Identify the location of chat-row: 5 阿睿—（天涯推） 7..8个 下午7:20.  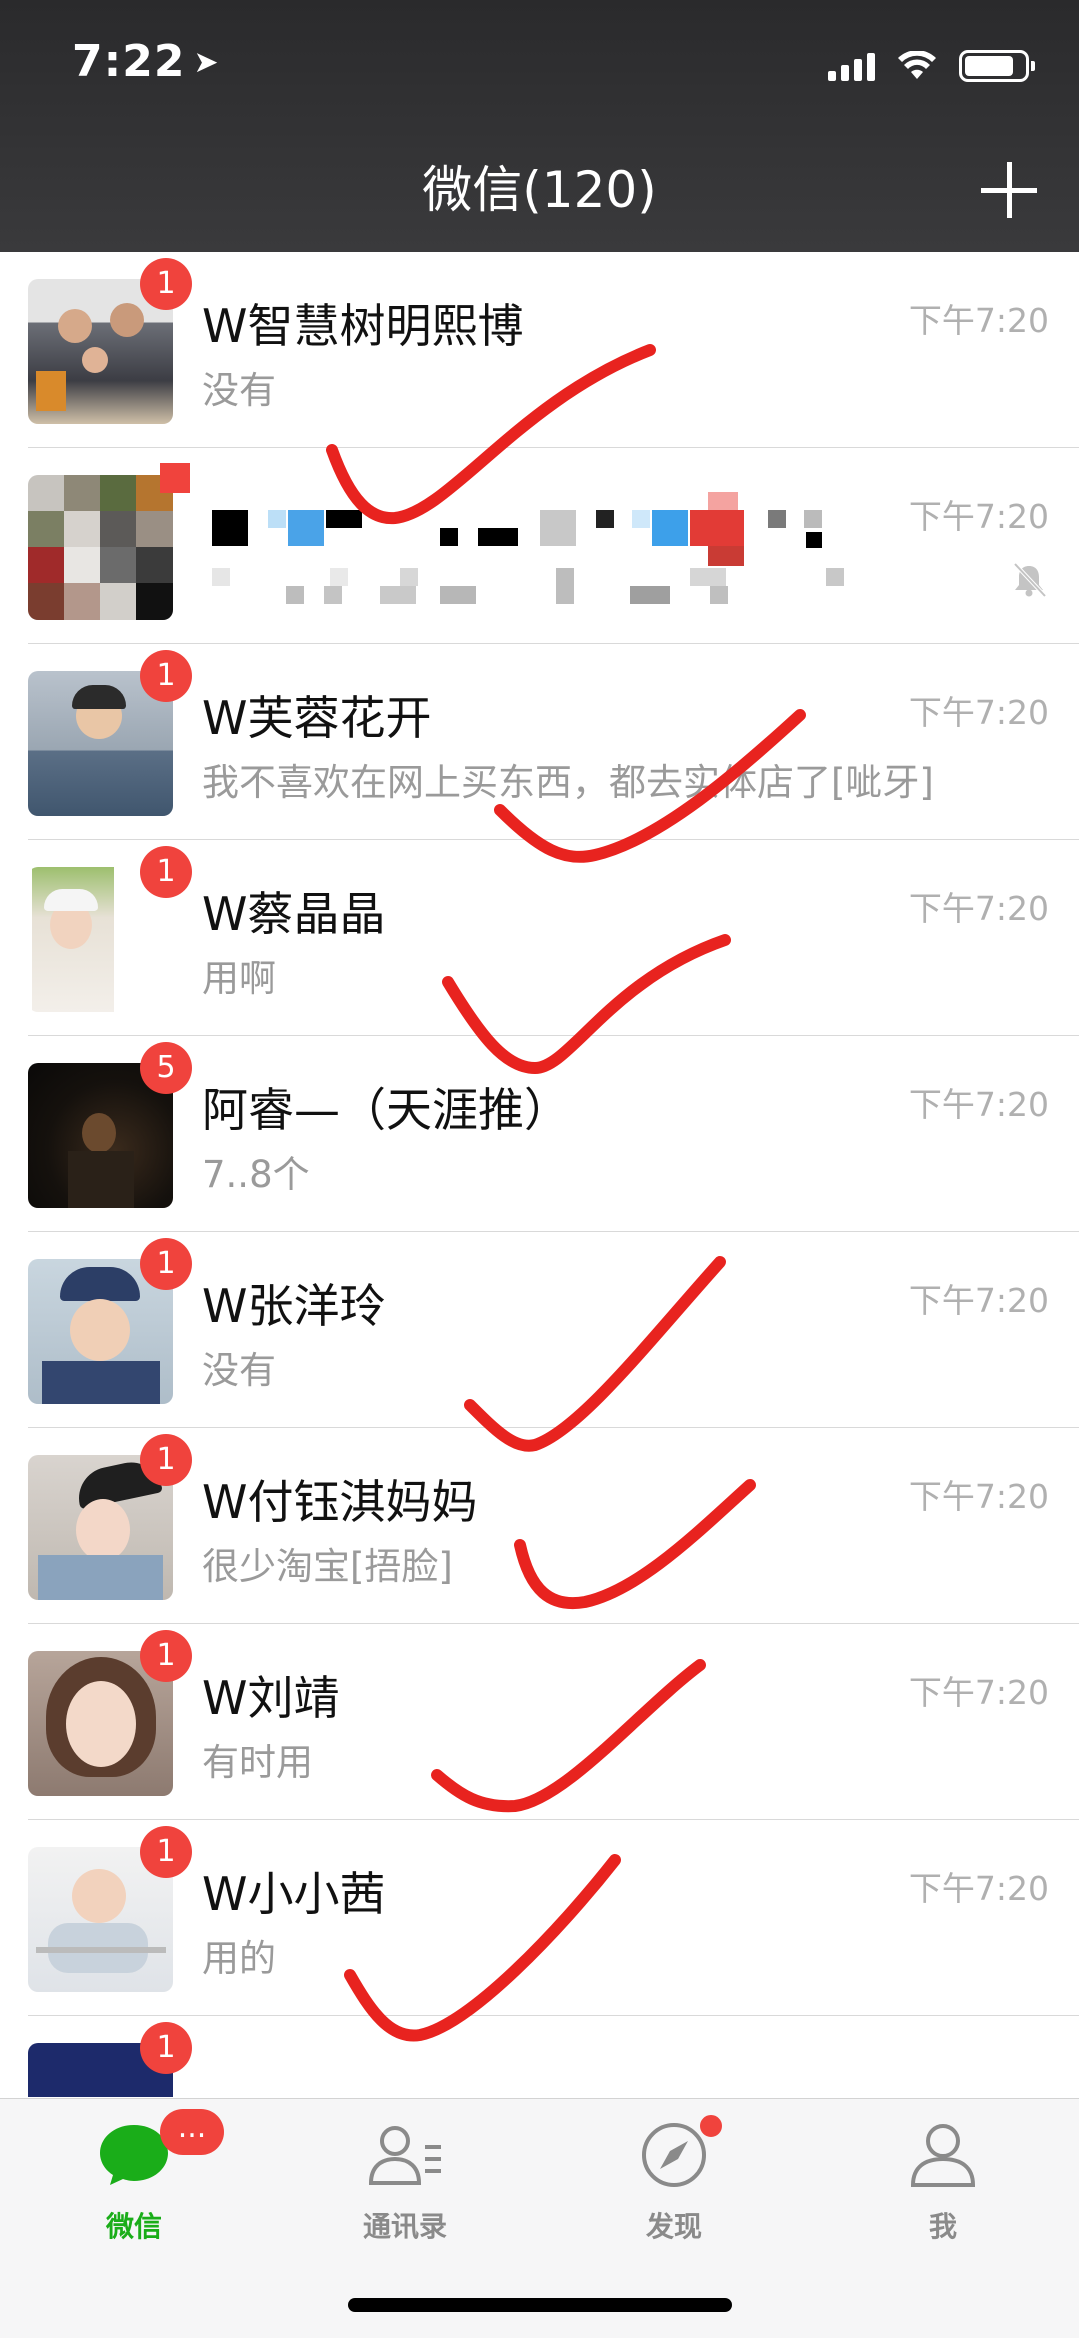
(539, 1134).